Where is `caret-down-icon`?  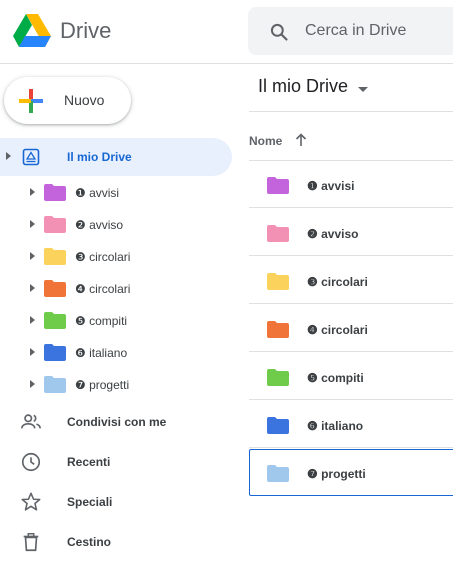 caret-down-icon is located at coordinates (363, 89).